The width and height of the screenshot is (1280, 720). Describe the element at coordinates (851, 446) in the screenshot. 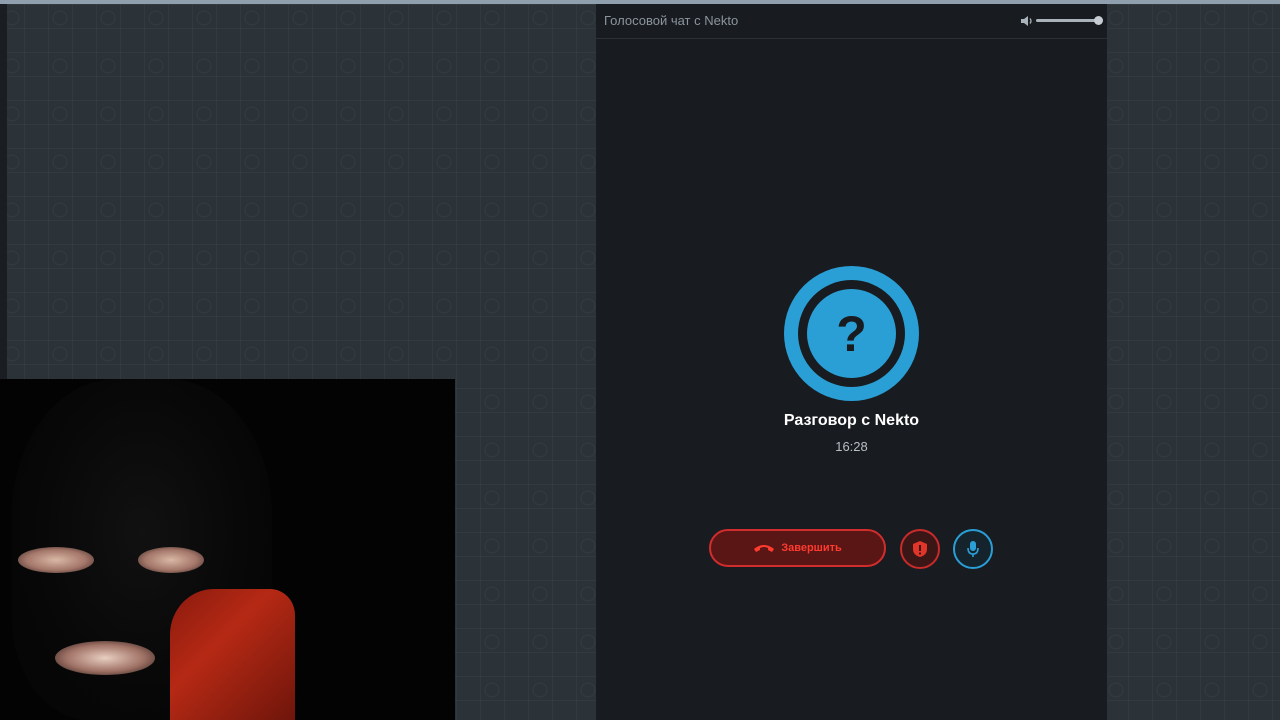

I see `call-timer: 16:28` at that location.